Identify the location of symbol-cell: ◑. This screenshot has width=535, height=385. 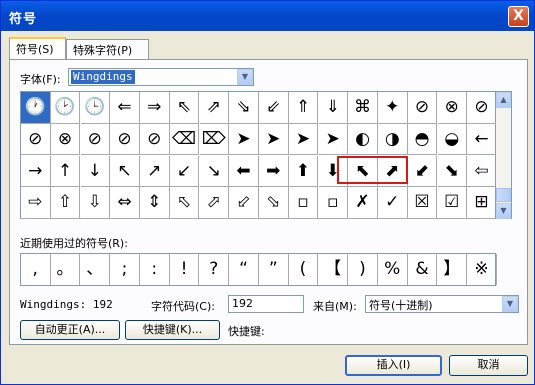
(393, 139).